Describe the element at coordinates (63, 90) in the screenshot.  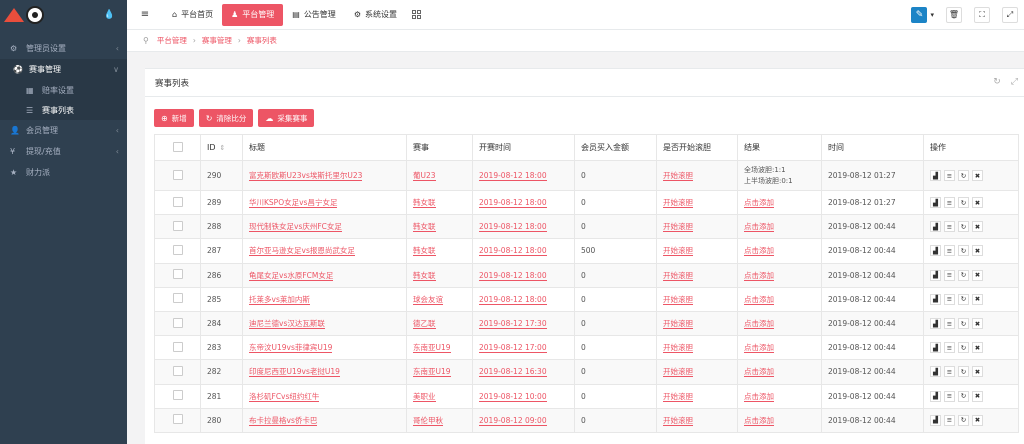
I see `sidebar-subitem-odds-settings: ▦ 赔率设置` at that location.